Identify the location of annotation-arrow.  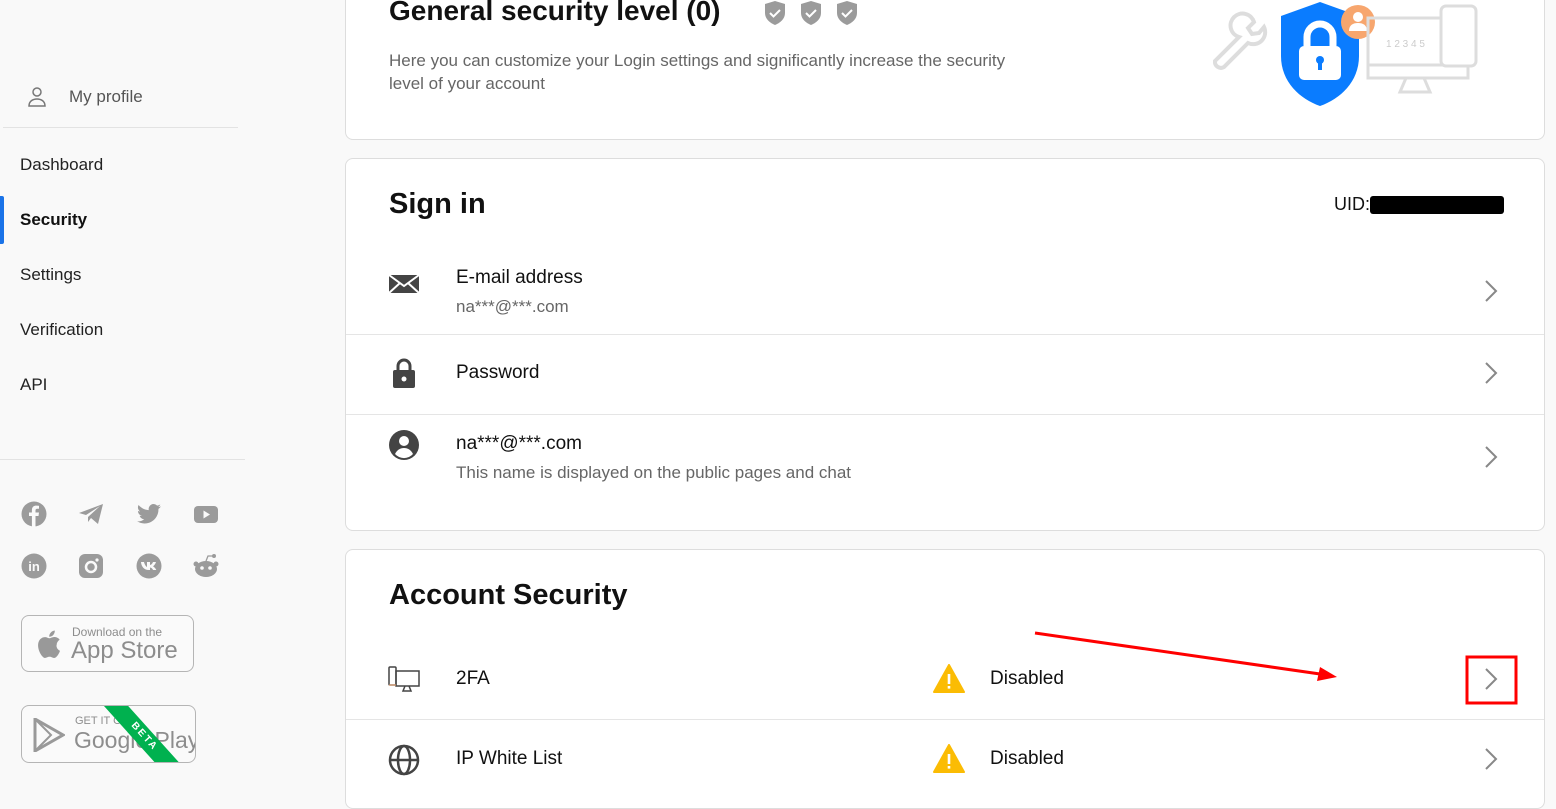
(1276, 668).